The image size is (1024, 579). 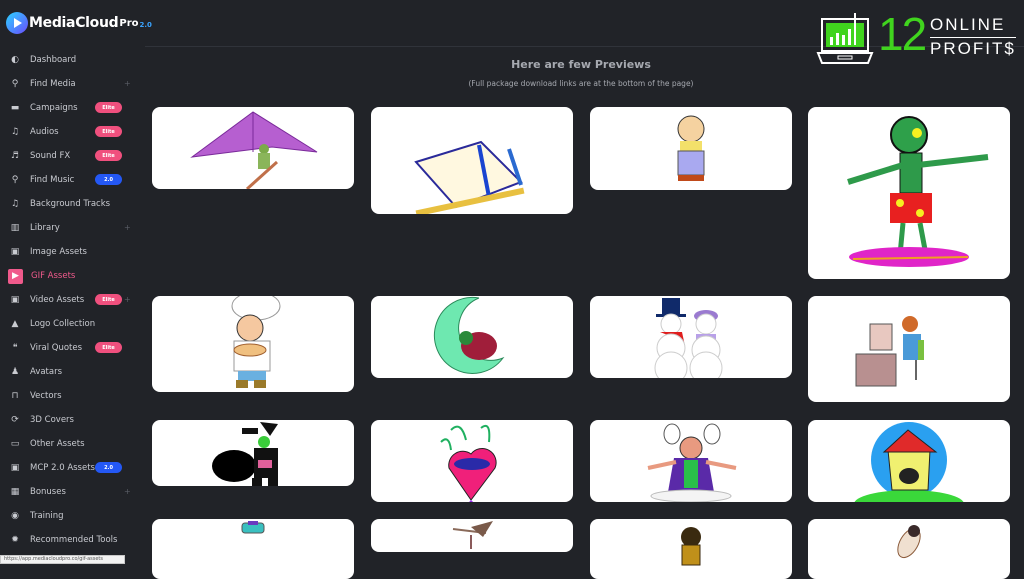 I want to click on sidebar-item-other-assets: ▭ Other Assets, so click(x=70, y=444).